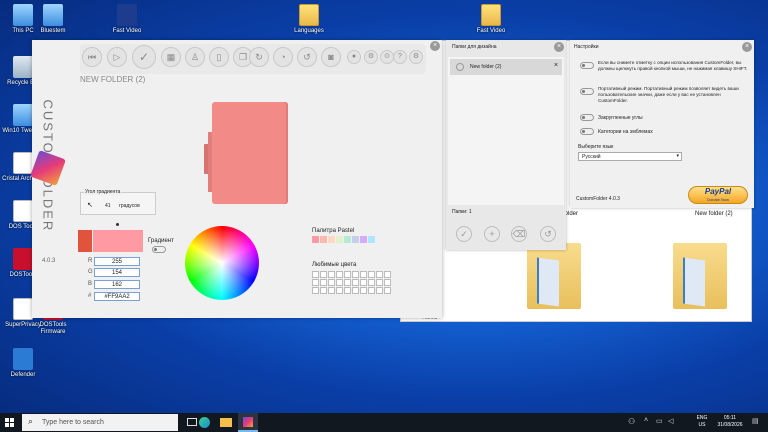 The height and width of the screenshot is (432, 768). What do you see at coordinates (371, 57) in the screenshot?
I see `gear-small-icon: ⚙` at bounding box center [371, 57].